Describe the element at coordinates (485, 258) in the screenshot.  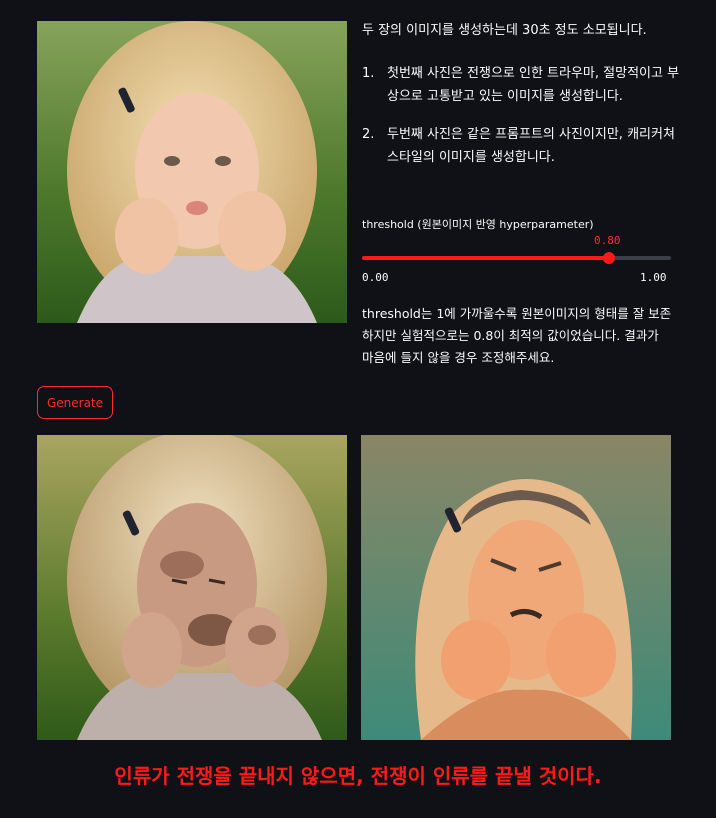
I see `slider-fill` at that location.